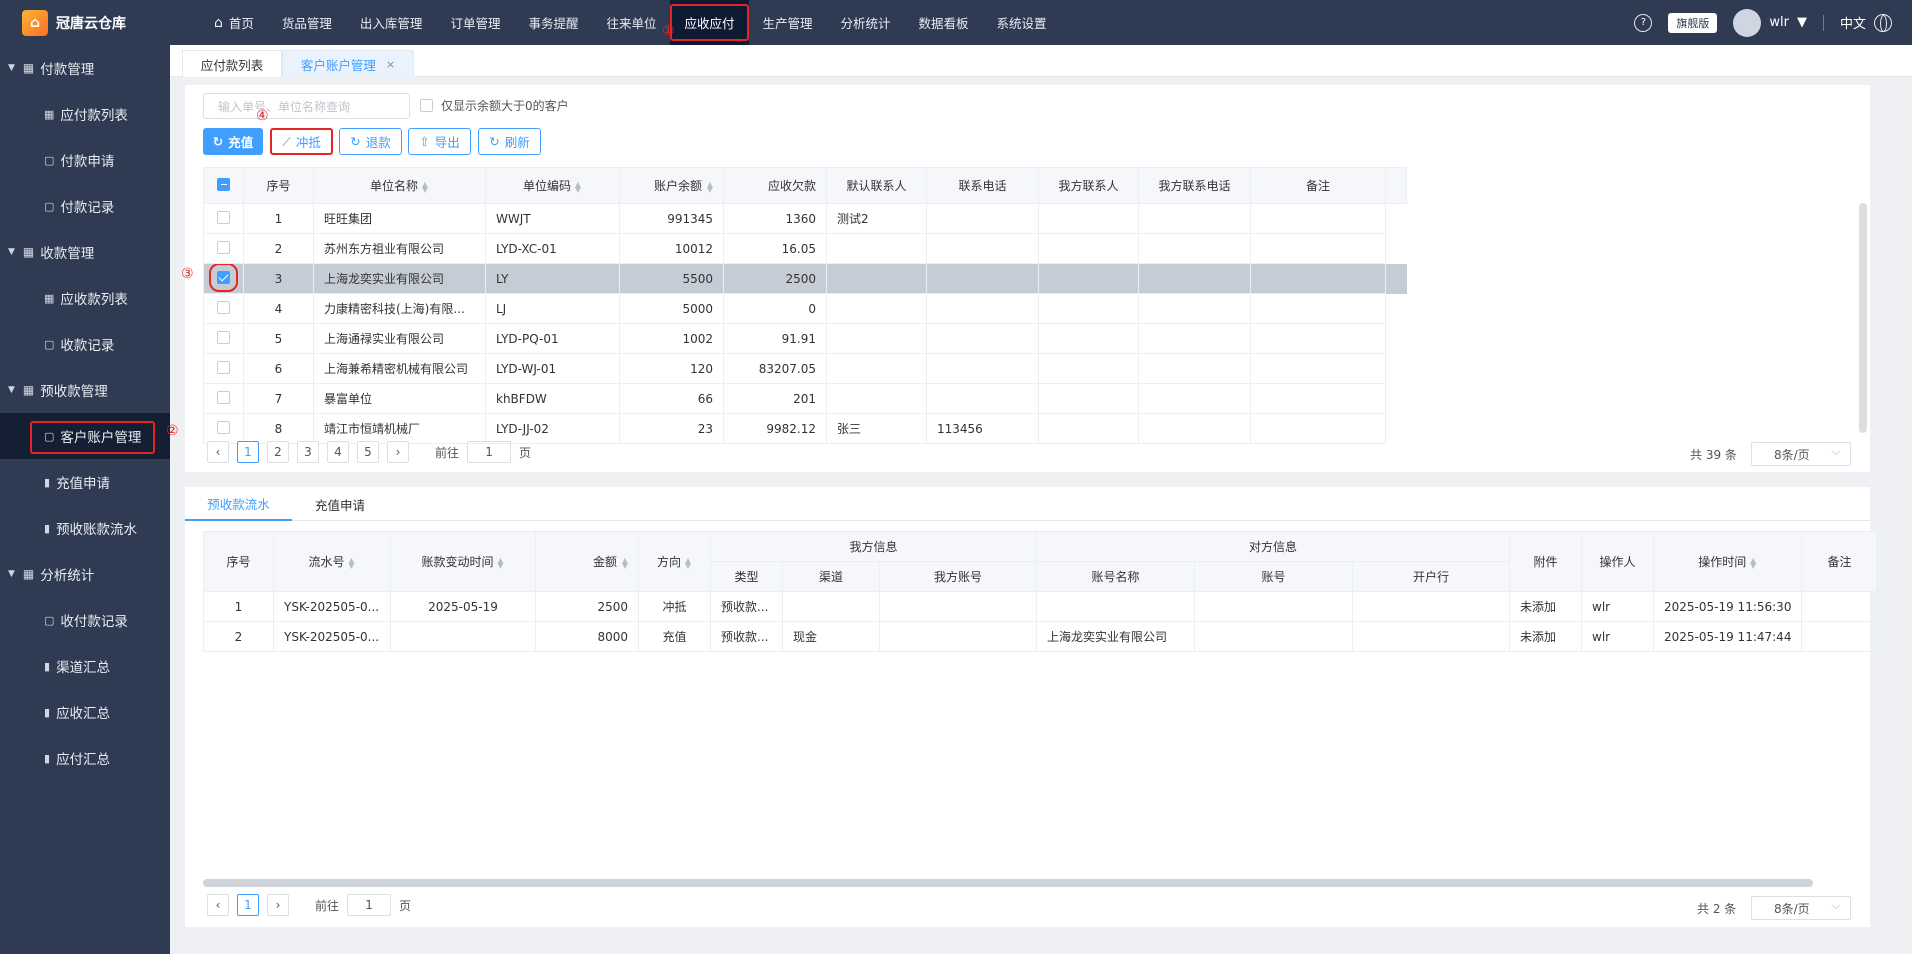 The height and width of the screenshot is (954, 1912). Describe the element at coordinates (631, 22) in the screenshot. I see `nav-partners: 往来单位` at that location.